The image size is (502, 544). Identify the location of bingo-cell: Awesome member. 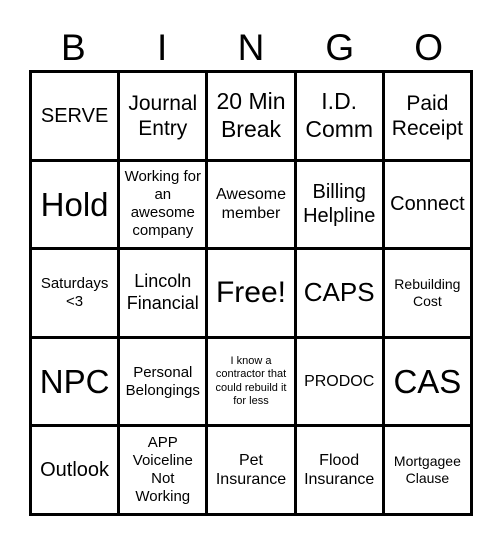
(251, 204).